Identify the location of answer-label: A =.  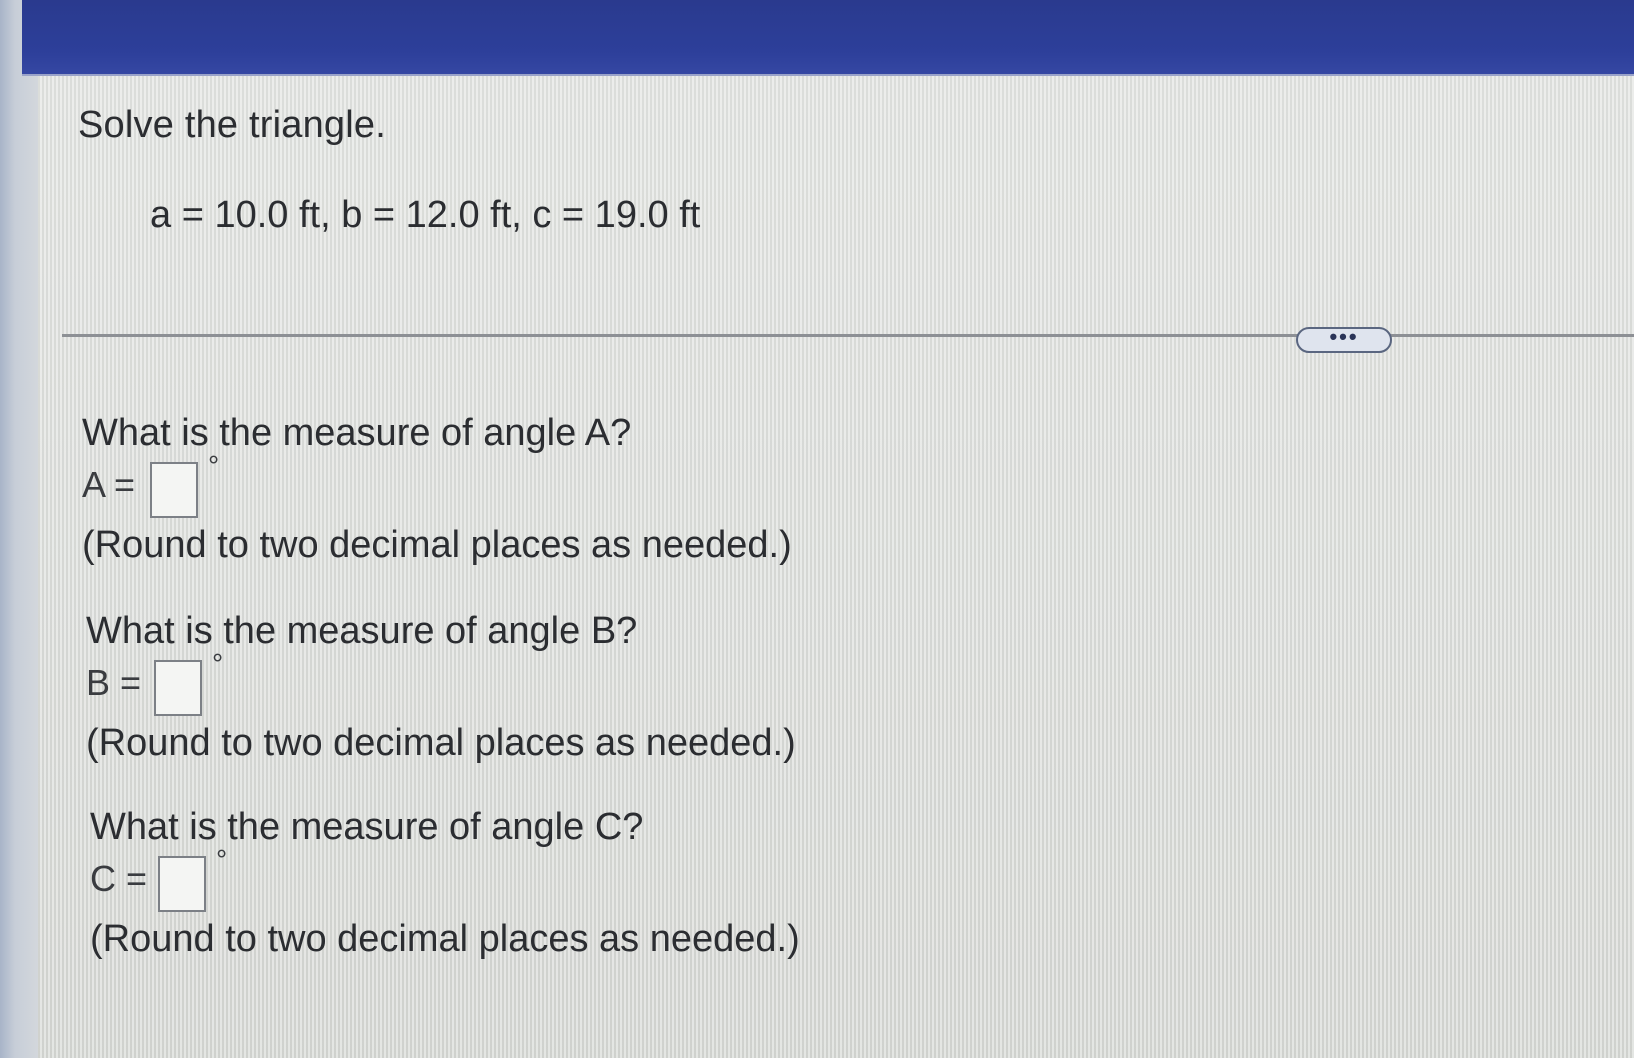
(109, 484).